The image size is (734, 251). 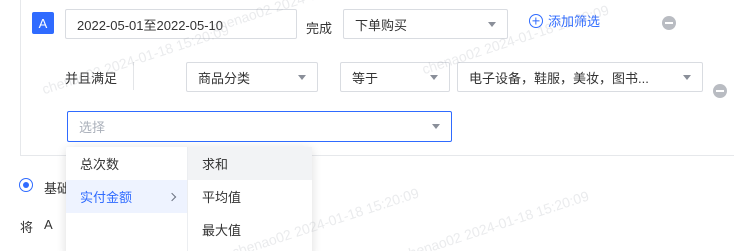 I want to click on remove-filter-icon, so click(x=720, y=91).